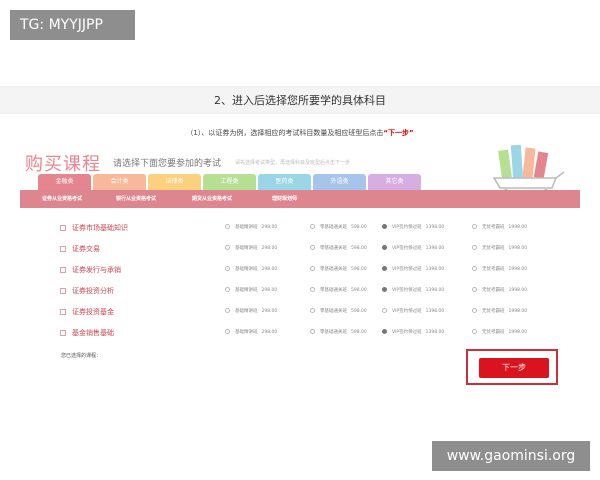 This screenshot has width=600, height=480. What do you see at coordinates (293, 163) in the screenshot?
I see `panel-hint: 请先选择考试类型，再选择科目及班型后点击下一步` at bounding box center [293, 163].